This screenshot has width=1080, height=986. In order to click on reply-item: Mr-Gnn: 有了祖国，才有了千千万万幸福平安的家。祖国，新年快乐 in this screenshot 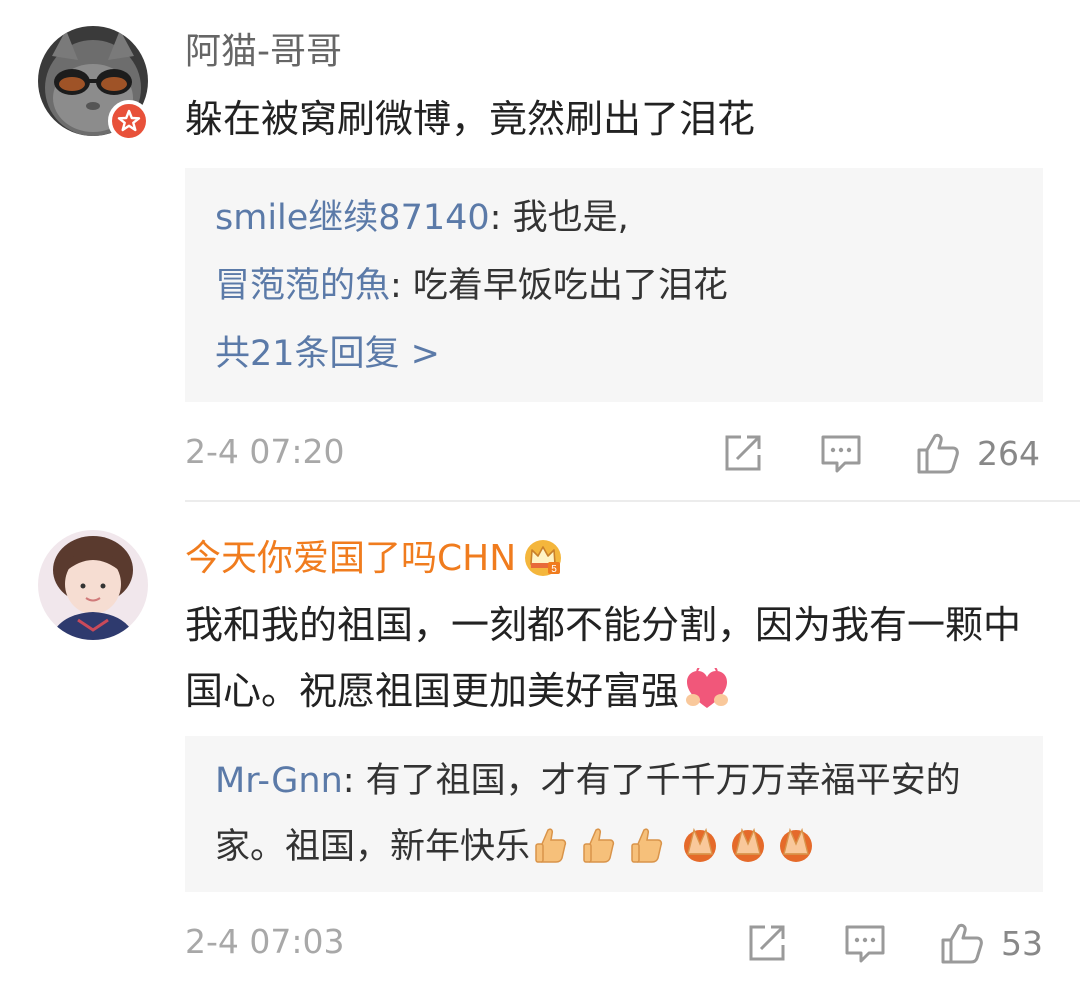, I will do `click(614, 814)`.